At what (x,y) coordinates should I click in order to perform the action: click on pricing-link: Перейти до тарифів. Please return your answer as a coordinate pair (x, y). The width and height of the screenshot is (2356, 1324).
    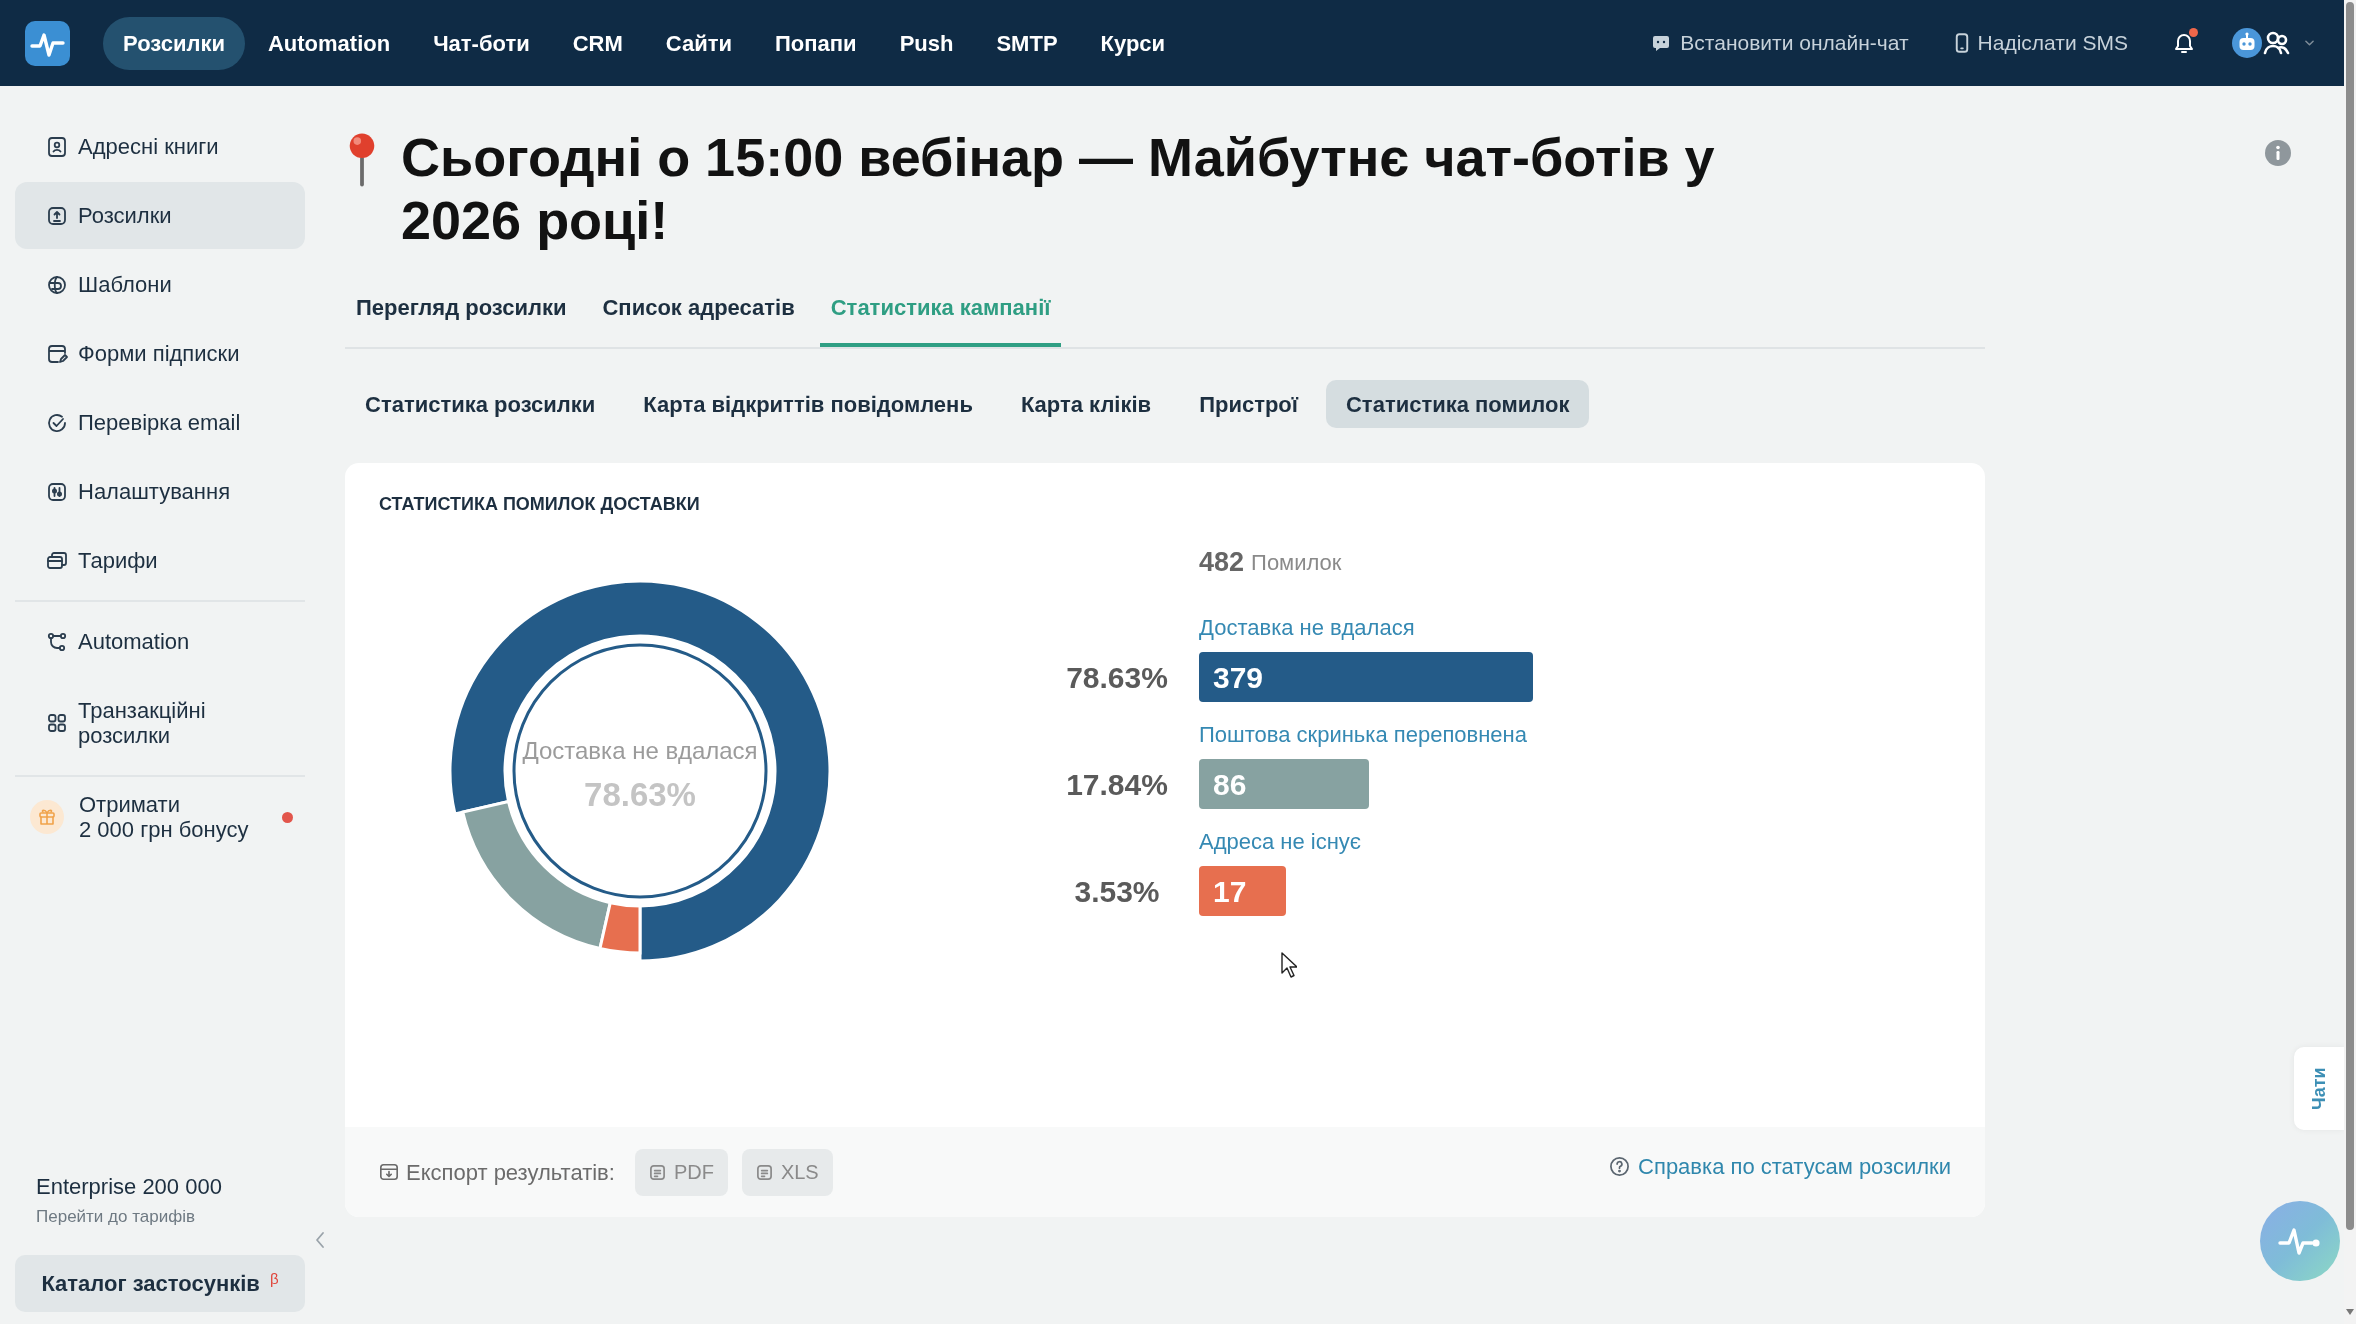
    Looking at the image, I should click on (115, 1217).